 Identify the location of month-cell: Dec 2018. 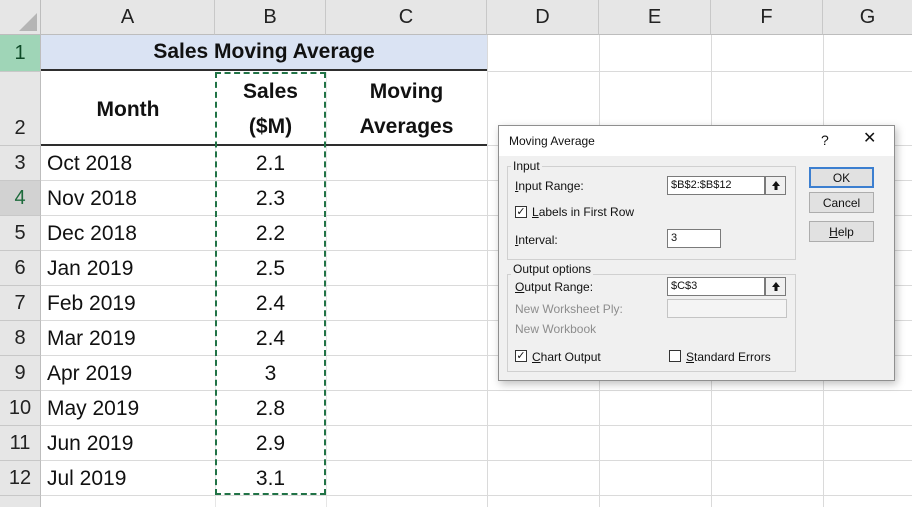
(92, 233).